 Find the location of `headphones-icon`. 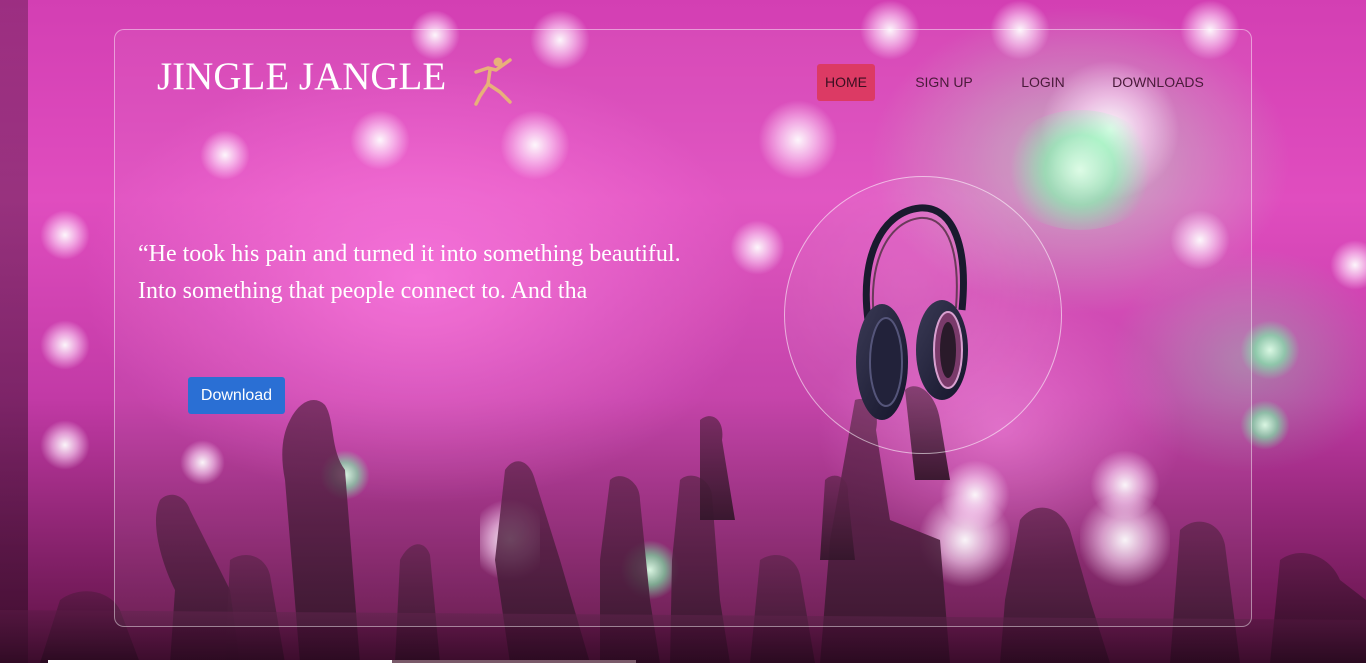

headphones-icon is located at coordinates (912, 312).